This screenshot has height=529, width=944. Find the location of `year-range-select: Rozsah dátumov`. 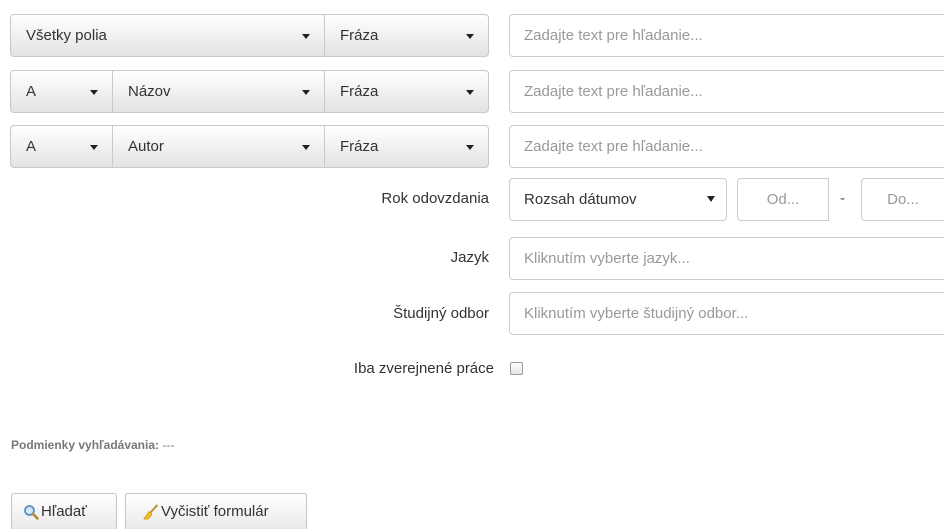

year-range-select: Rozsah dátumov is located at coordinates (618, 199).